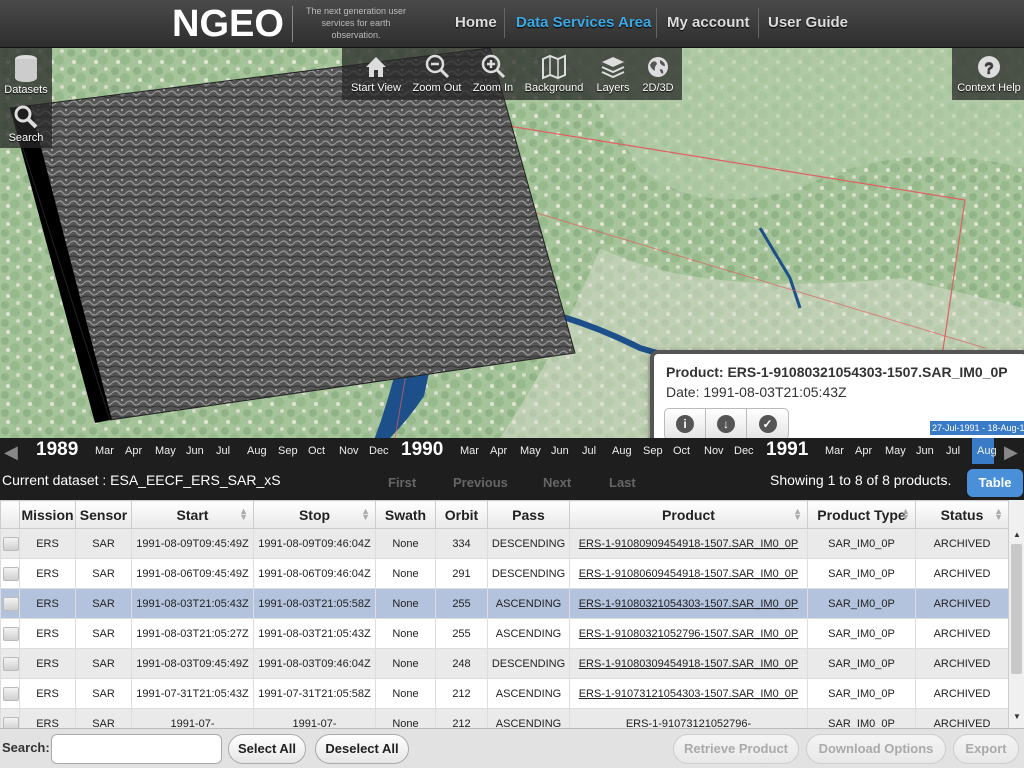 Image resolution: width=1024 pixels, height=768 pixels. I want to click on search-button: Search, so click(26, 124).